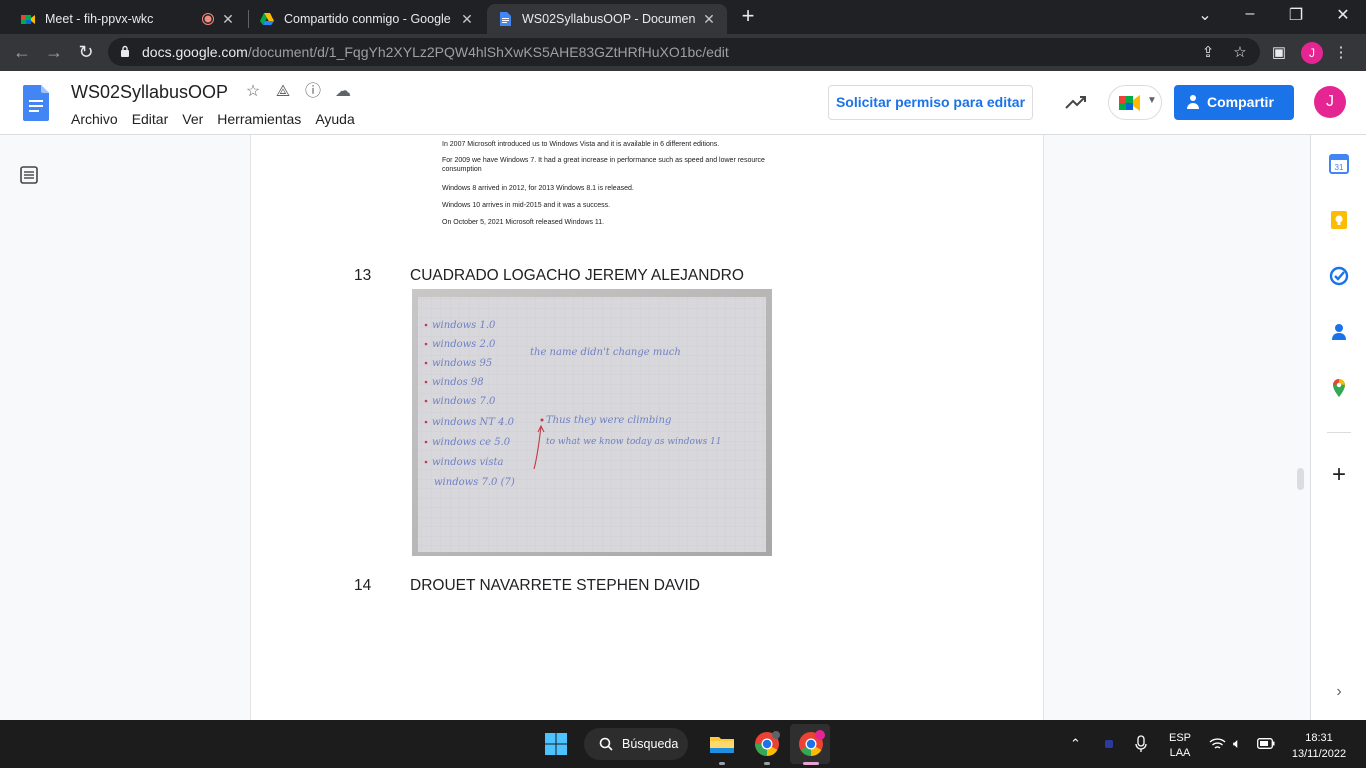  I want to click on tab-title: WS02SyllabusOOP - Documento, so click(608, 19).